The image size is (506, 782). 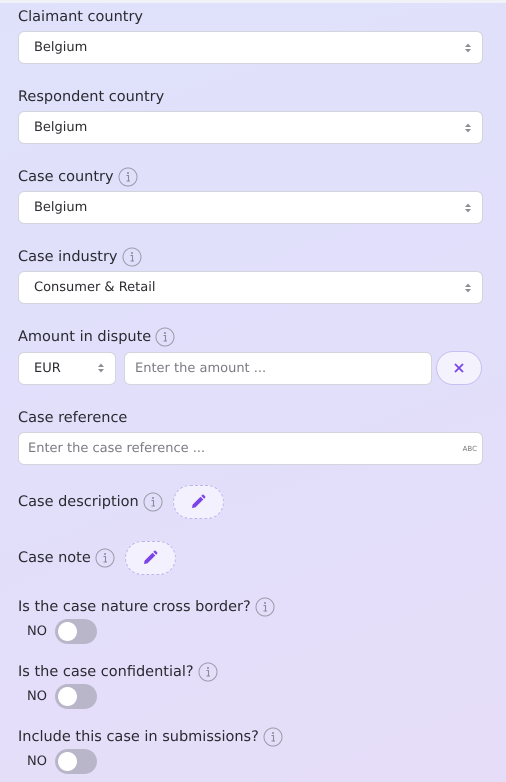 What do you see at coordinates (250, 287) in the screenshot?
I see `select-field: Consumer & Retail` at bounding box center [250, 287].